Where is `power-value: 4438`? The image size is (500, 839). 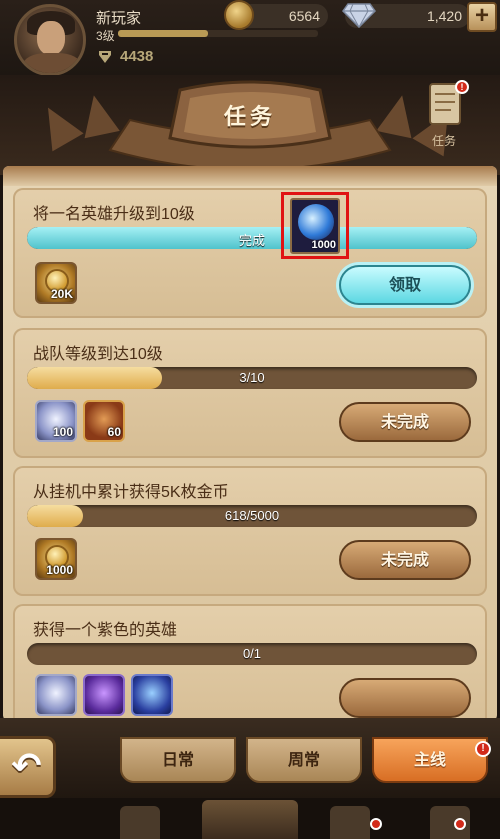 power-value: 4438 is located at coordinates (137, 56).